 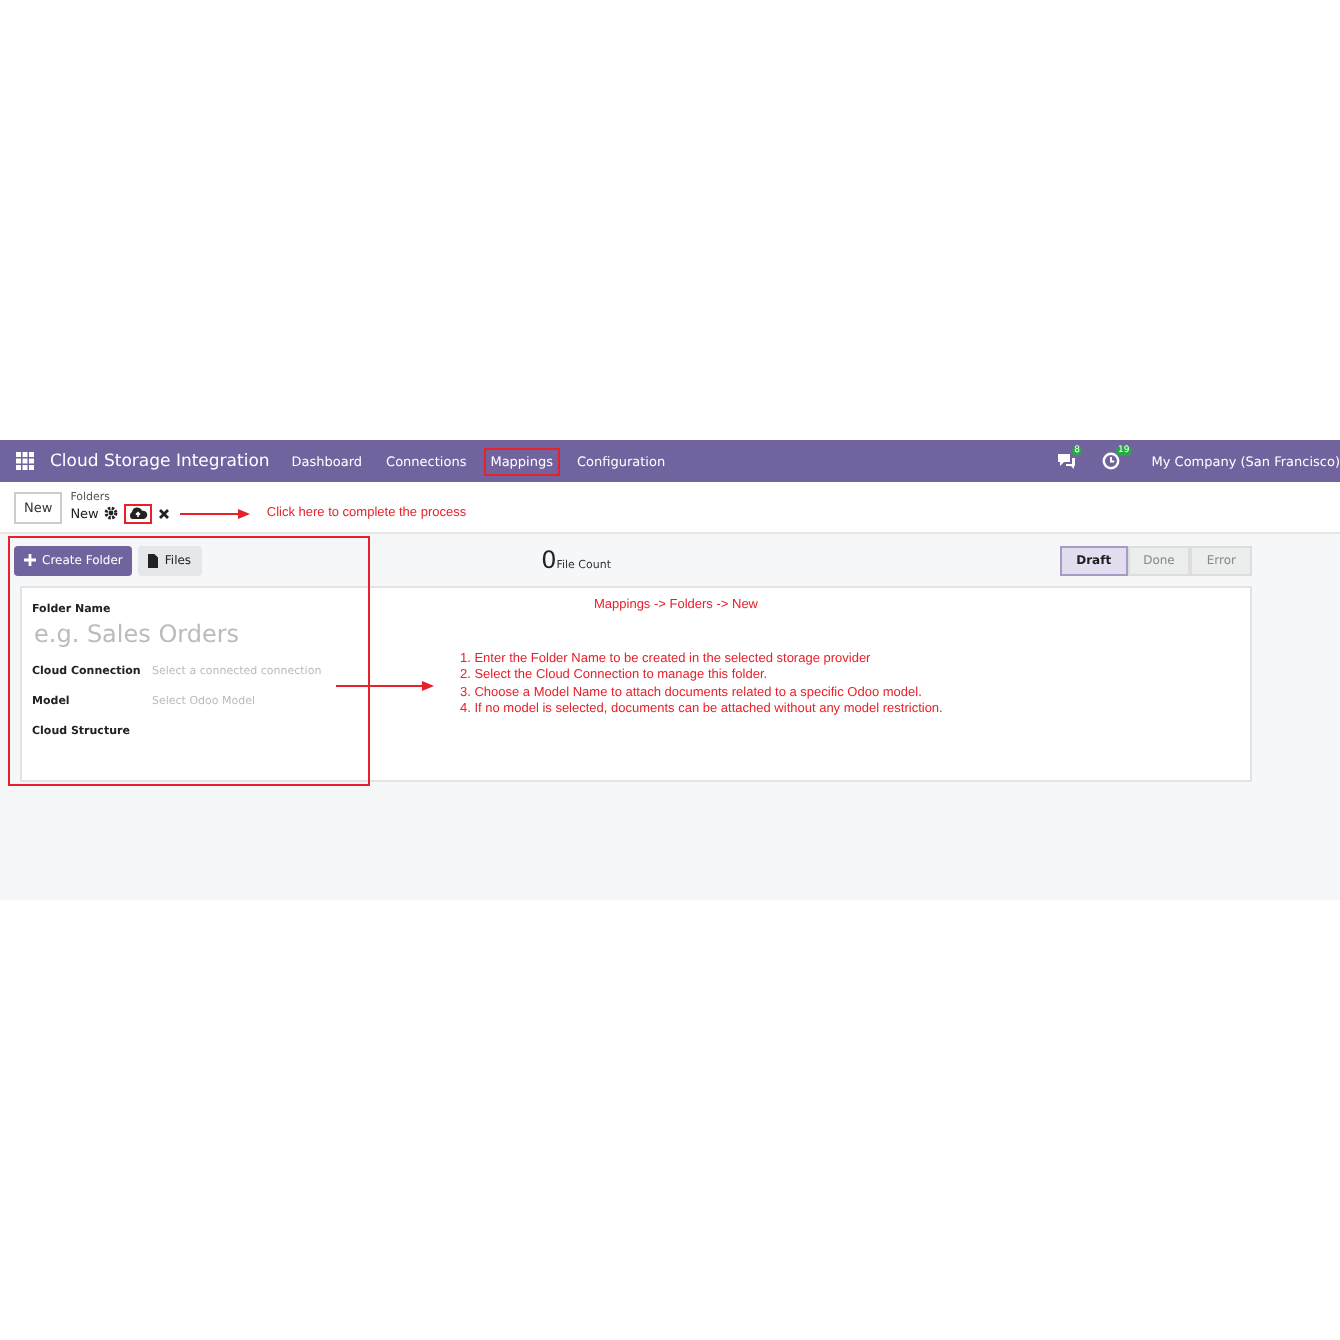 I want to click on chat-icon, so click(x=1066, y=461).